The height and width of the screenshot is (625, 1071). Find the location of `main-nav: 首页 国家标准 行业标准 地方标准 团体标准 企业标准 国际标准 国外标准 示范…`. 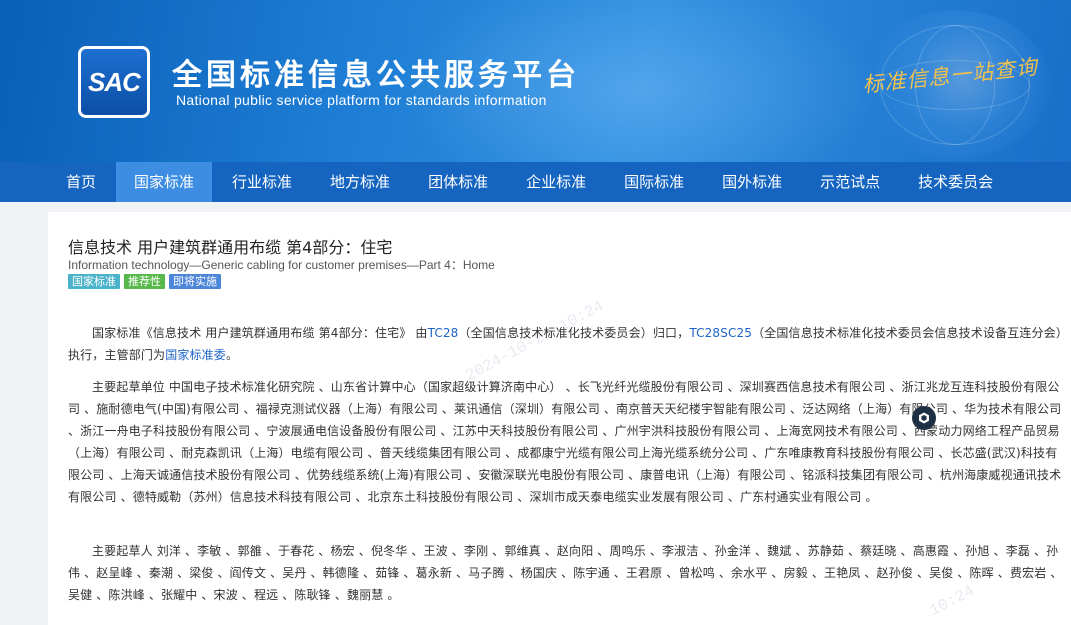

main-nav: 首页 国家标准 行业标准 地方标准 团体标准 企业标准 国际标准 国外标准 示范… is located at coordinates (535, 182).